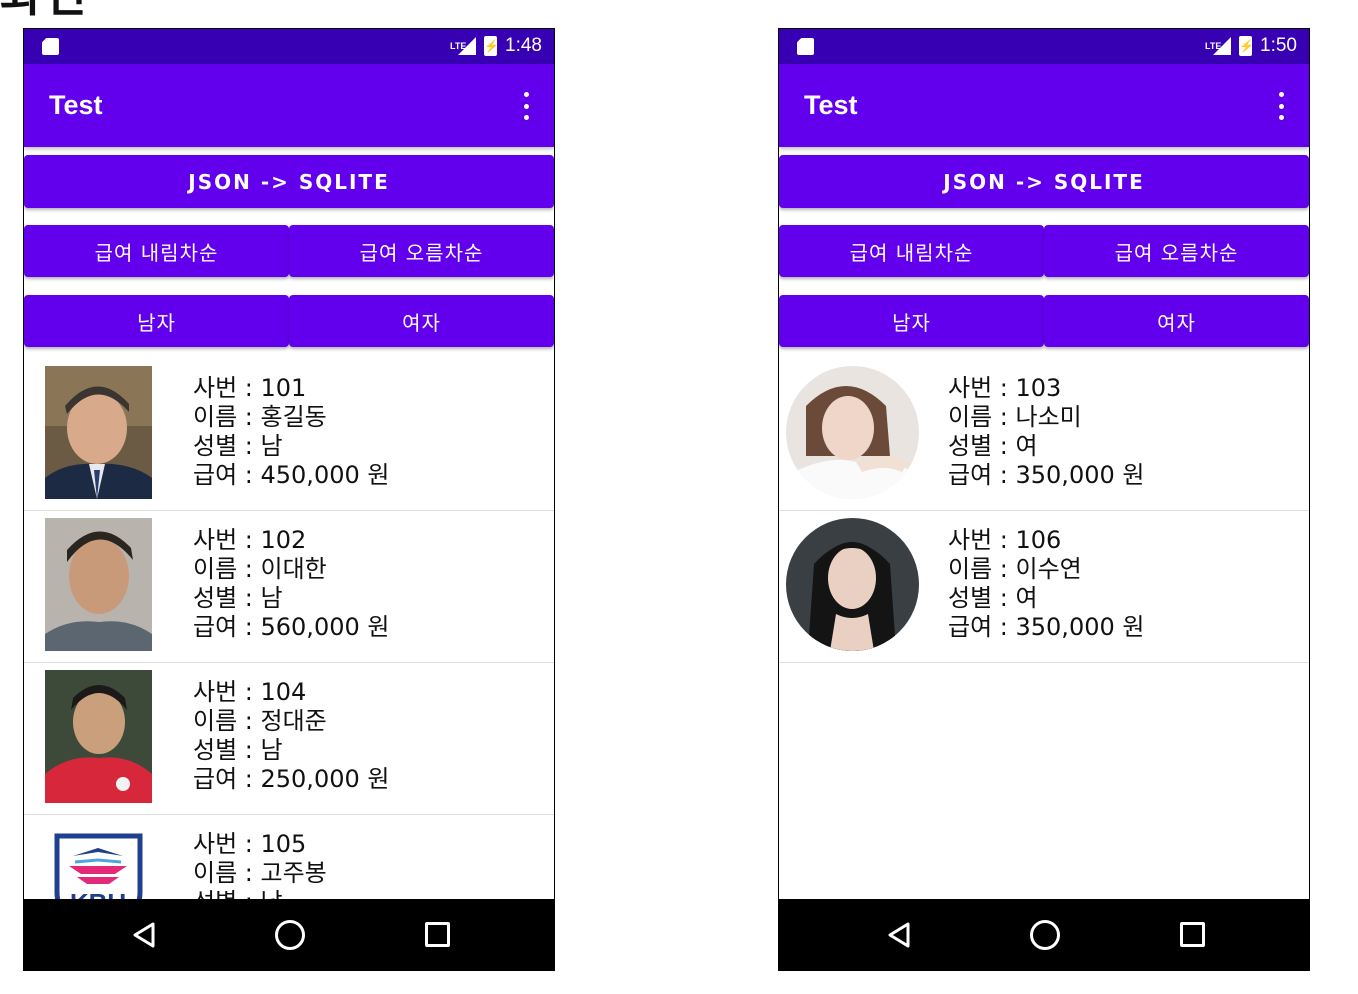  I want to click on employee-name: 이름 : 고주봉, so click(260, 873).